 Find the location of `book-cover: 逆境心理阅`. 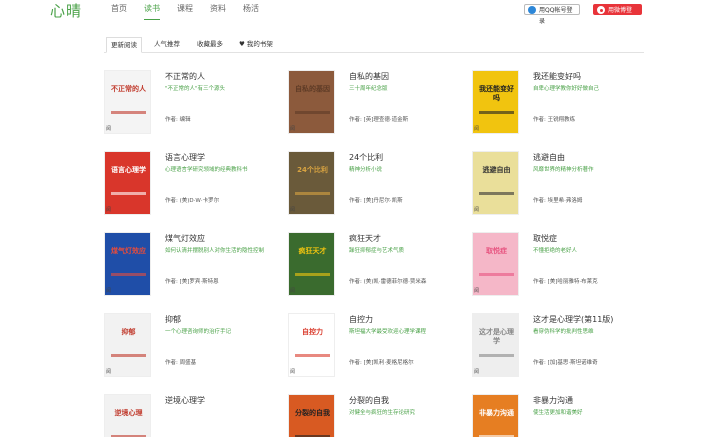

book-cover: 逆境心理阅 is located at coordinates (127, 415).